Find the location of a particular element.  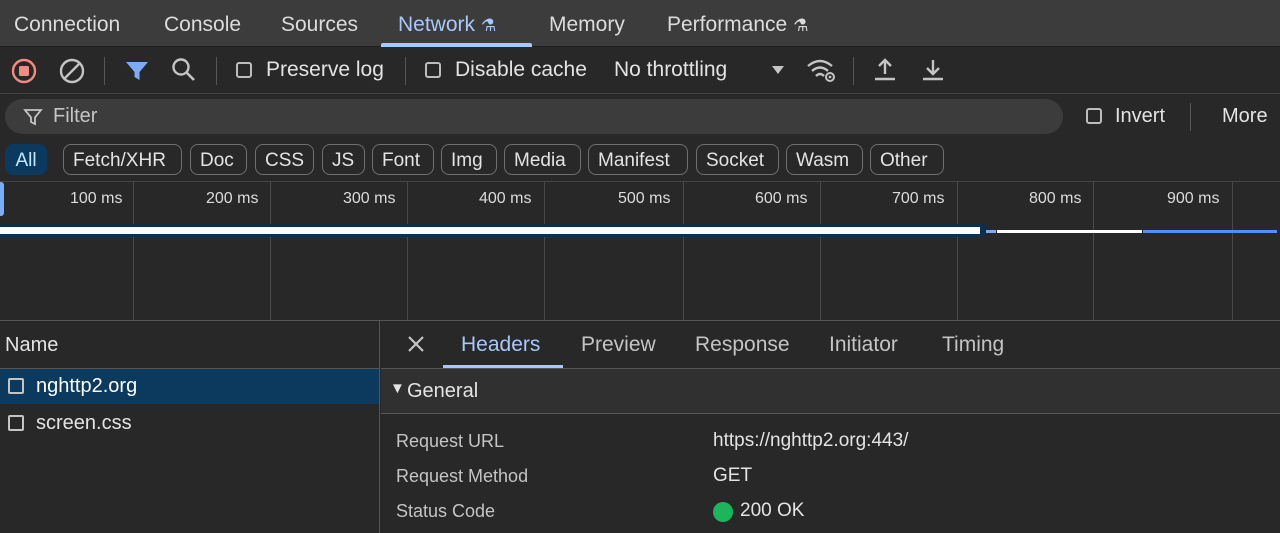

throttling-select: No throttling is located at coordinates (670, 70).